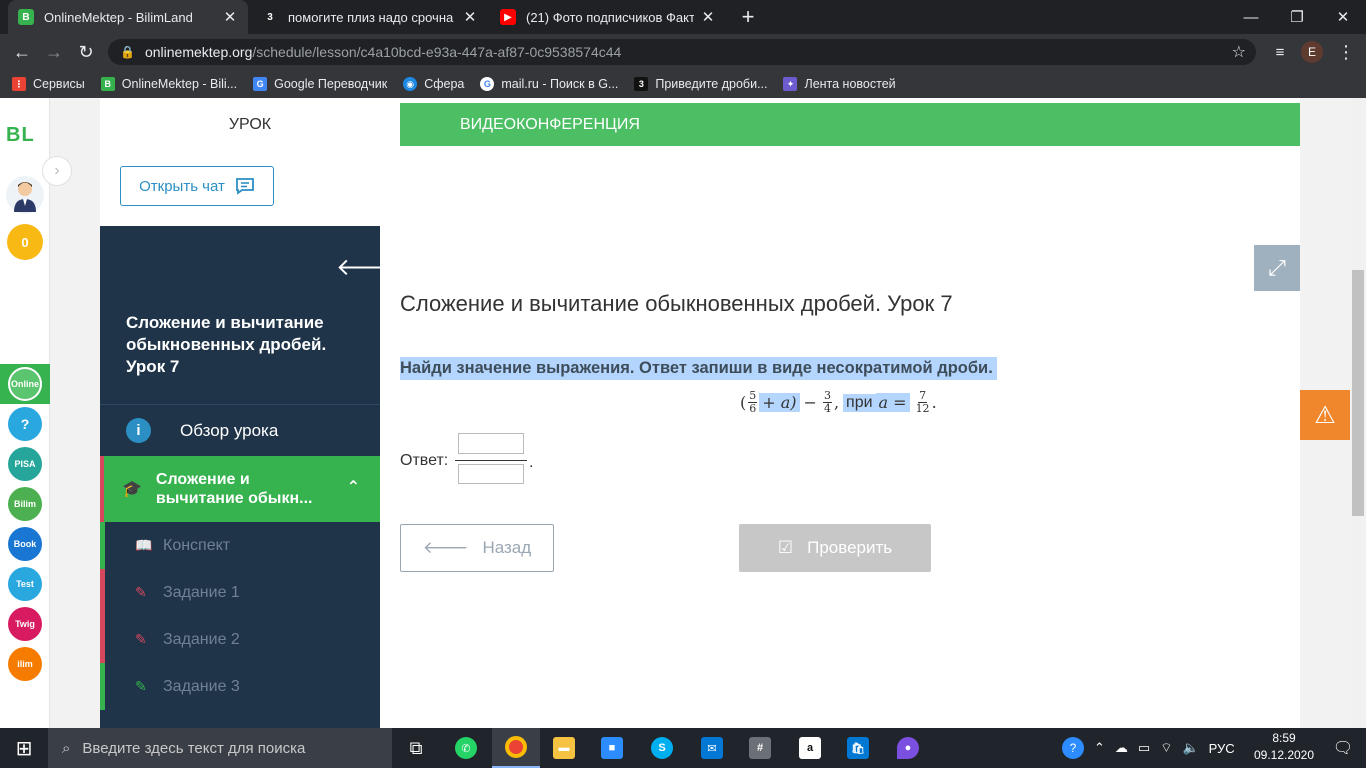 This screenshot has height=768, width=1366. Describe the element at coordinates (1073, 748) in the screenshot. I see `help-icon: ?` at that location.